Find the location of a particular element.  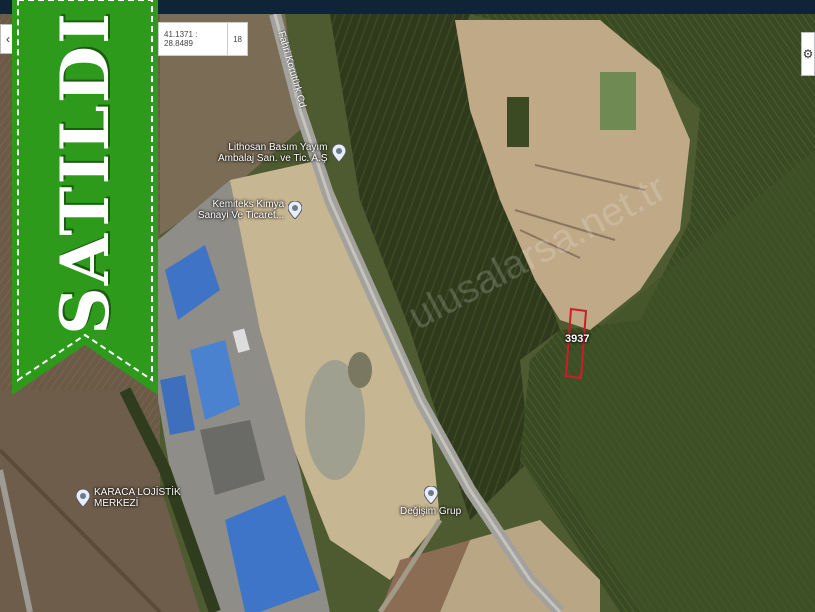

settings-button: ⚙ is located at coordinates (808, 54).